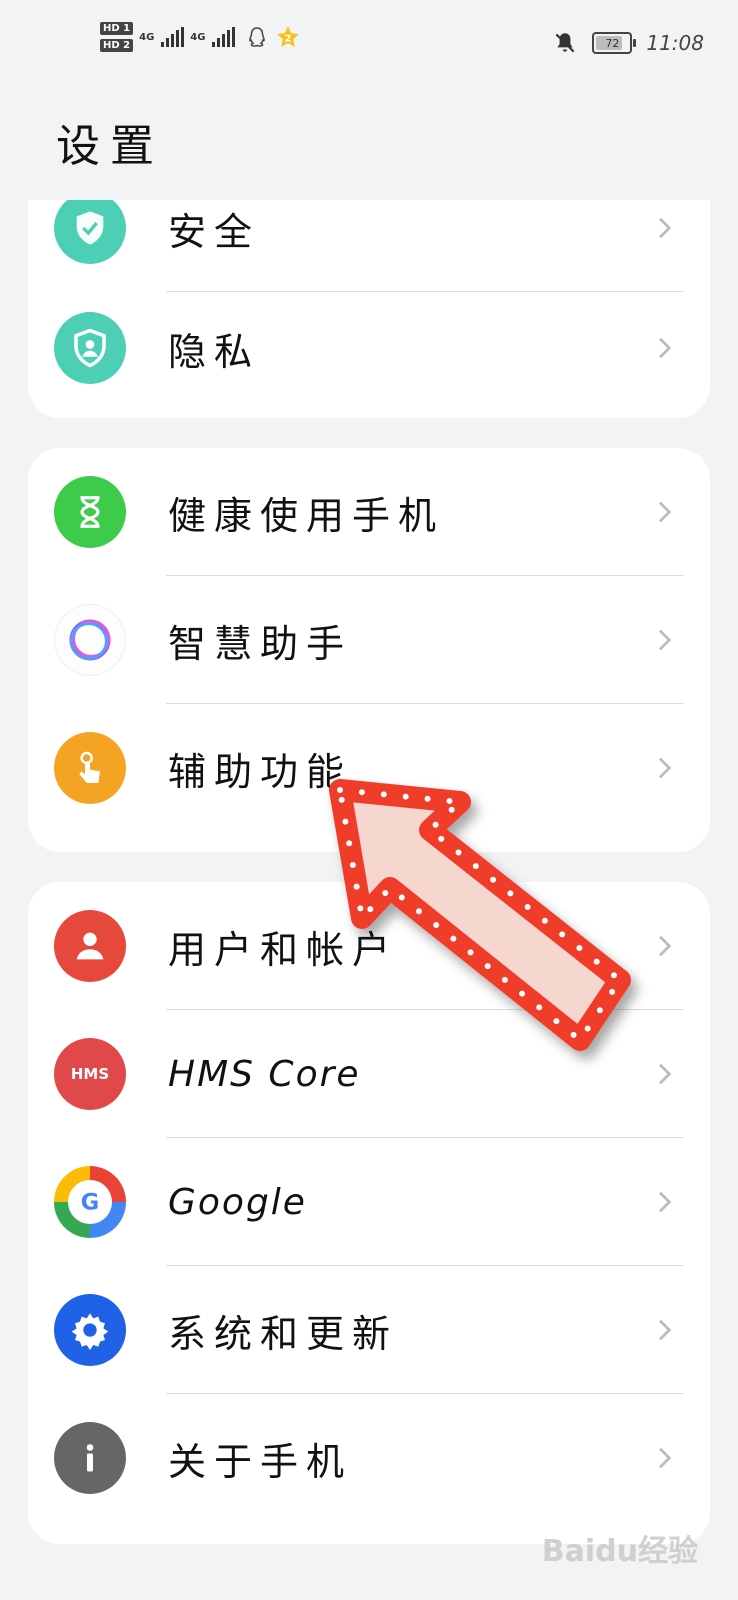 The width and height of the screenshot is (738, 1600). I want to click on battery-level: 72, so click(612, 43).